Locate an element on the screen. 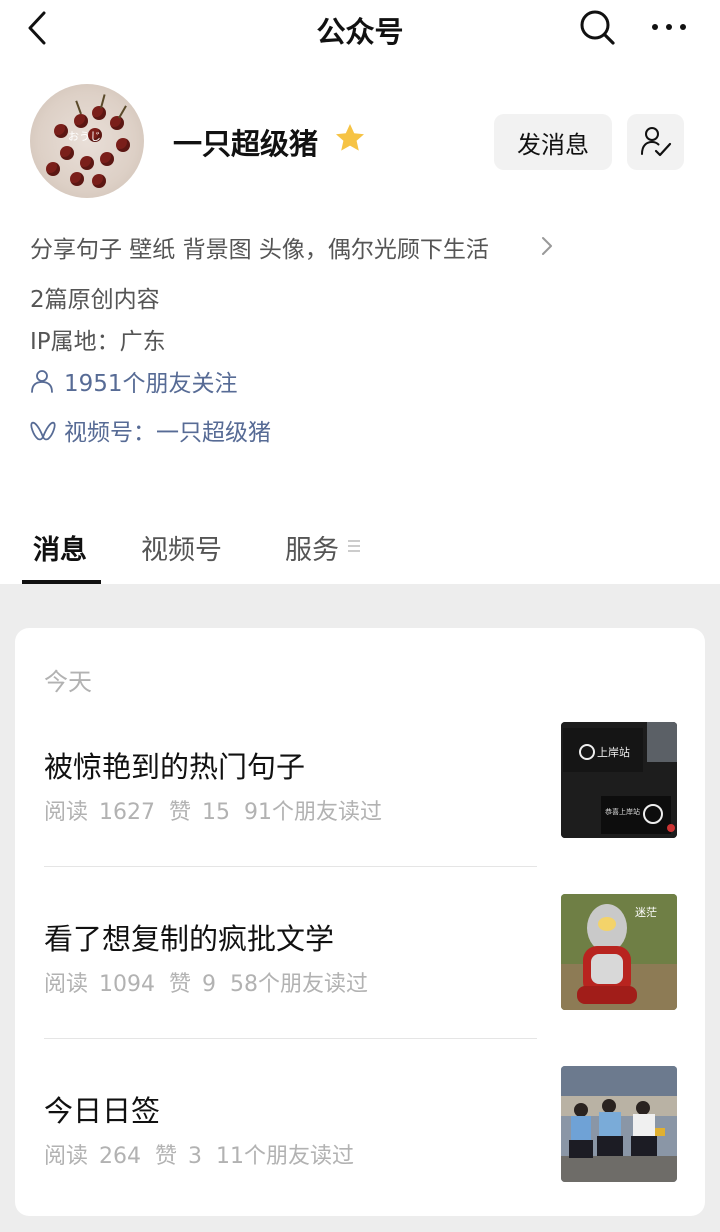 The image size is (720, 1232). tab-bar: 消息 视频号 服务 is located at coordinates (360, 552).